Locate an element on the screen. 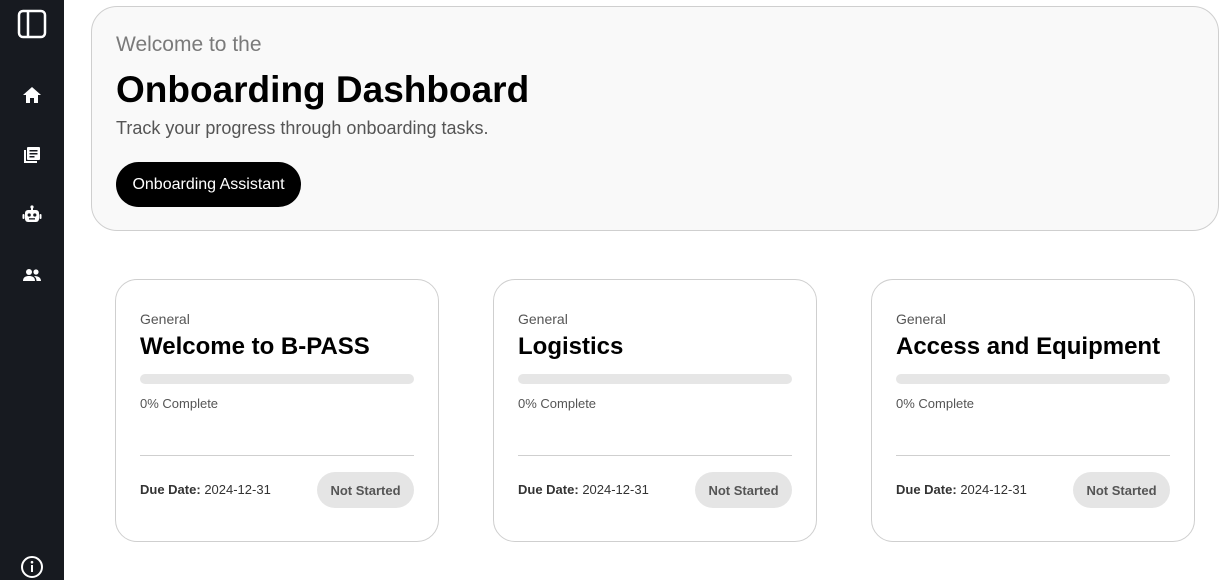  document-list-icon is located at coordinates (32, 155).